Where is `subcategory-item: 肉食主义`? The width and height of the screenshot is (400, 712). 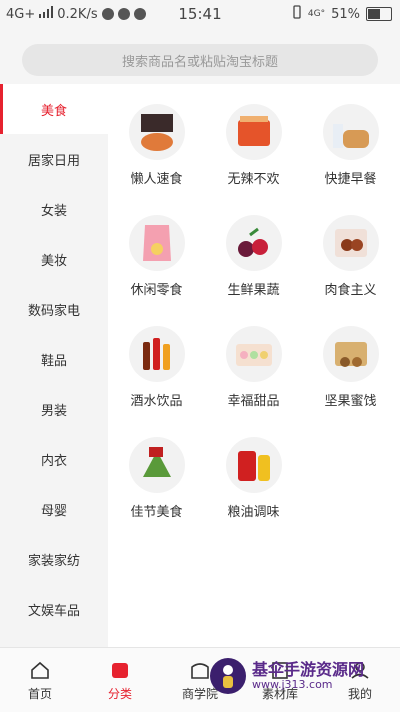
subcategory-item: 肉食主义 is located at coordinates (350, 256).